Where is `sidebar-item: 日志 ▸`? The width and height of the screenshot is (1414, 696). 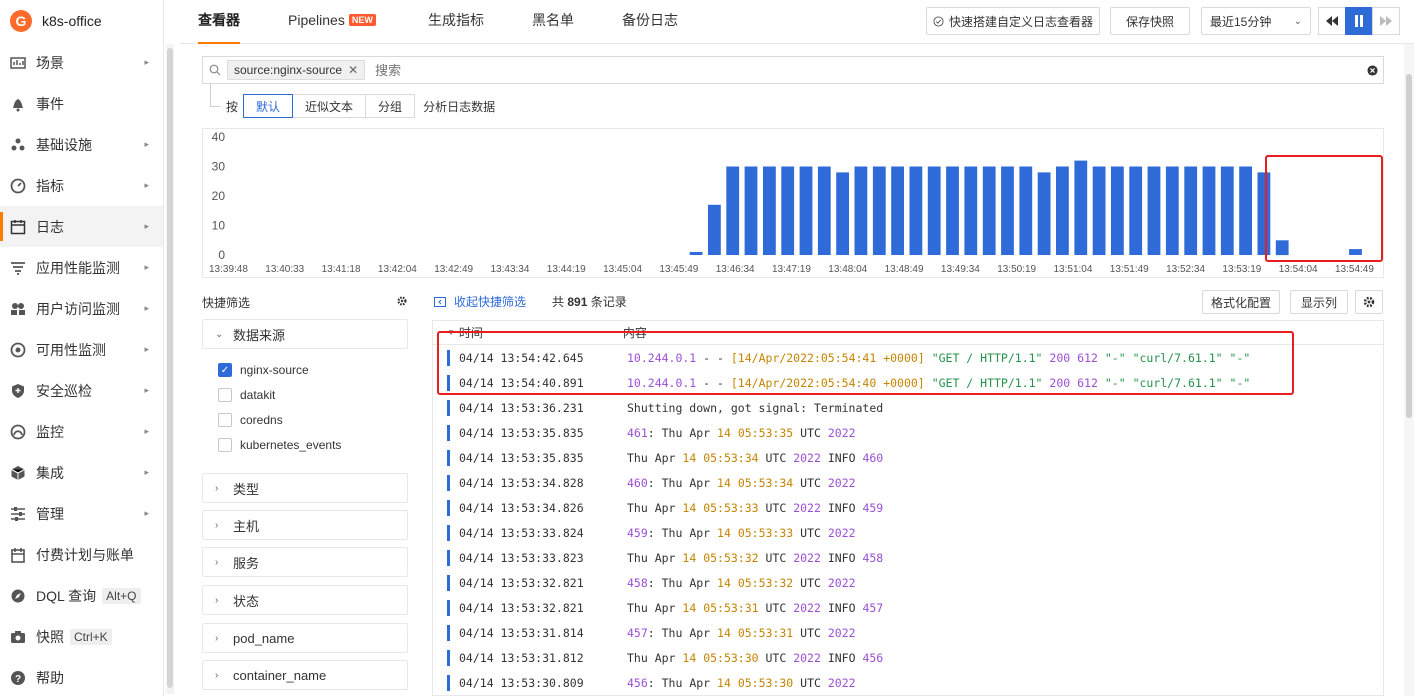
sidebar-item: 日志 ▸ is located at coordinates (81, 226).